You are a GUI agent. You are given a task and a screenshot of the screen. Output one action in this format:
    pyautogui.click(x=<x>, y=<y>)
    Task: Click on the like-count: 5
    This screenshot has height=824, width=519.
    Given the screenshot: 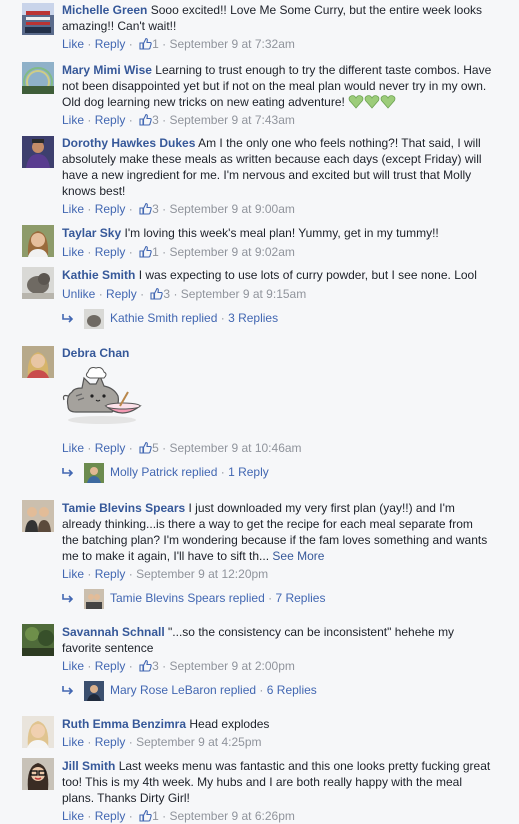 What is the action you would take?
    pyautogui.click(x=155, y=448)
    